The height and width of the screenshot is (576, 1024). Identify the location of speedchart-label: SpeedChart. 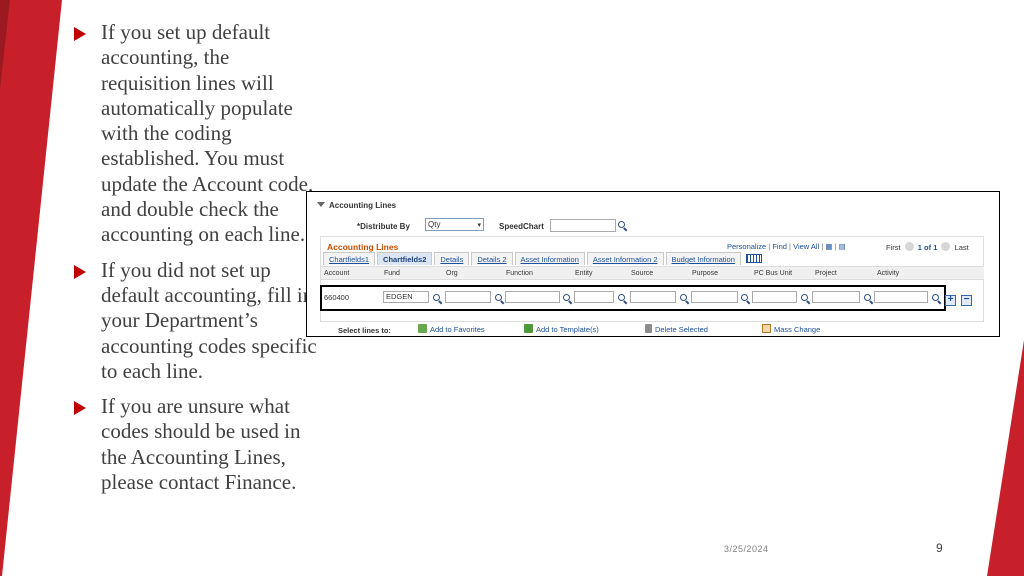
(521, 226).